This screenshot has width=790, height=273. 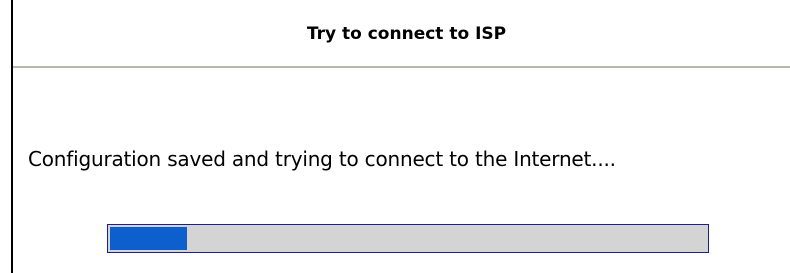 I want to click on progress-bar-fill, so click(x=149, y=238).